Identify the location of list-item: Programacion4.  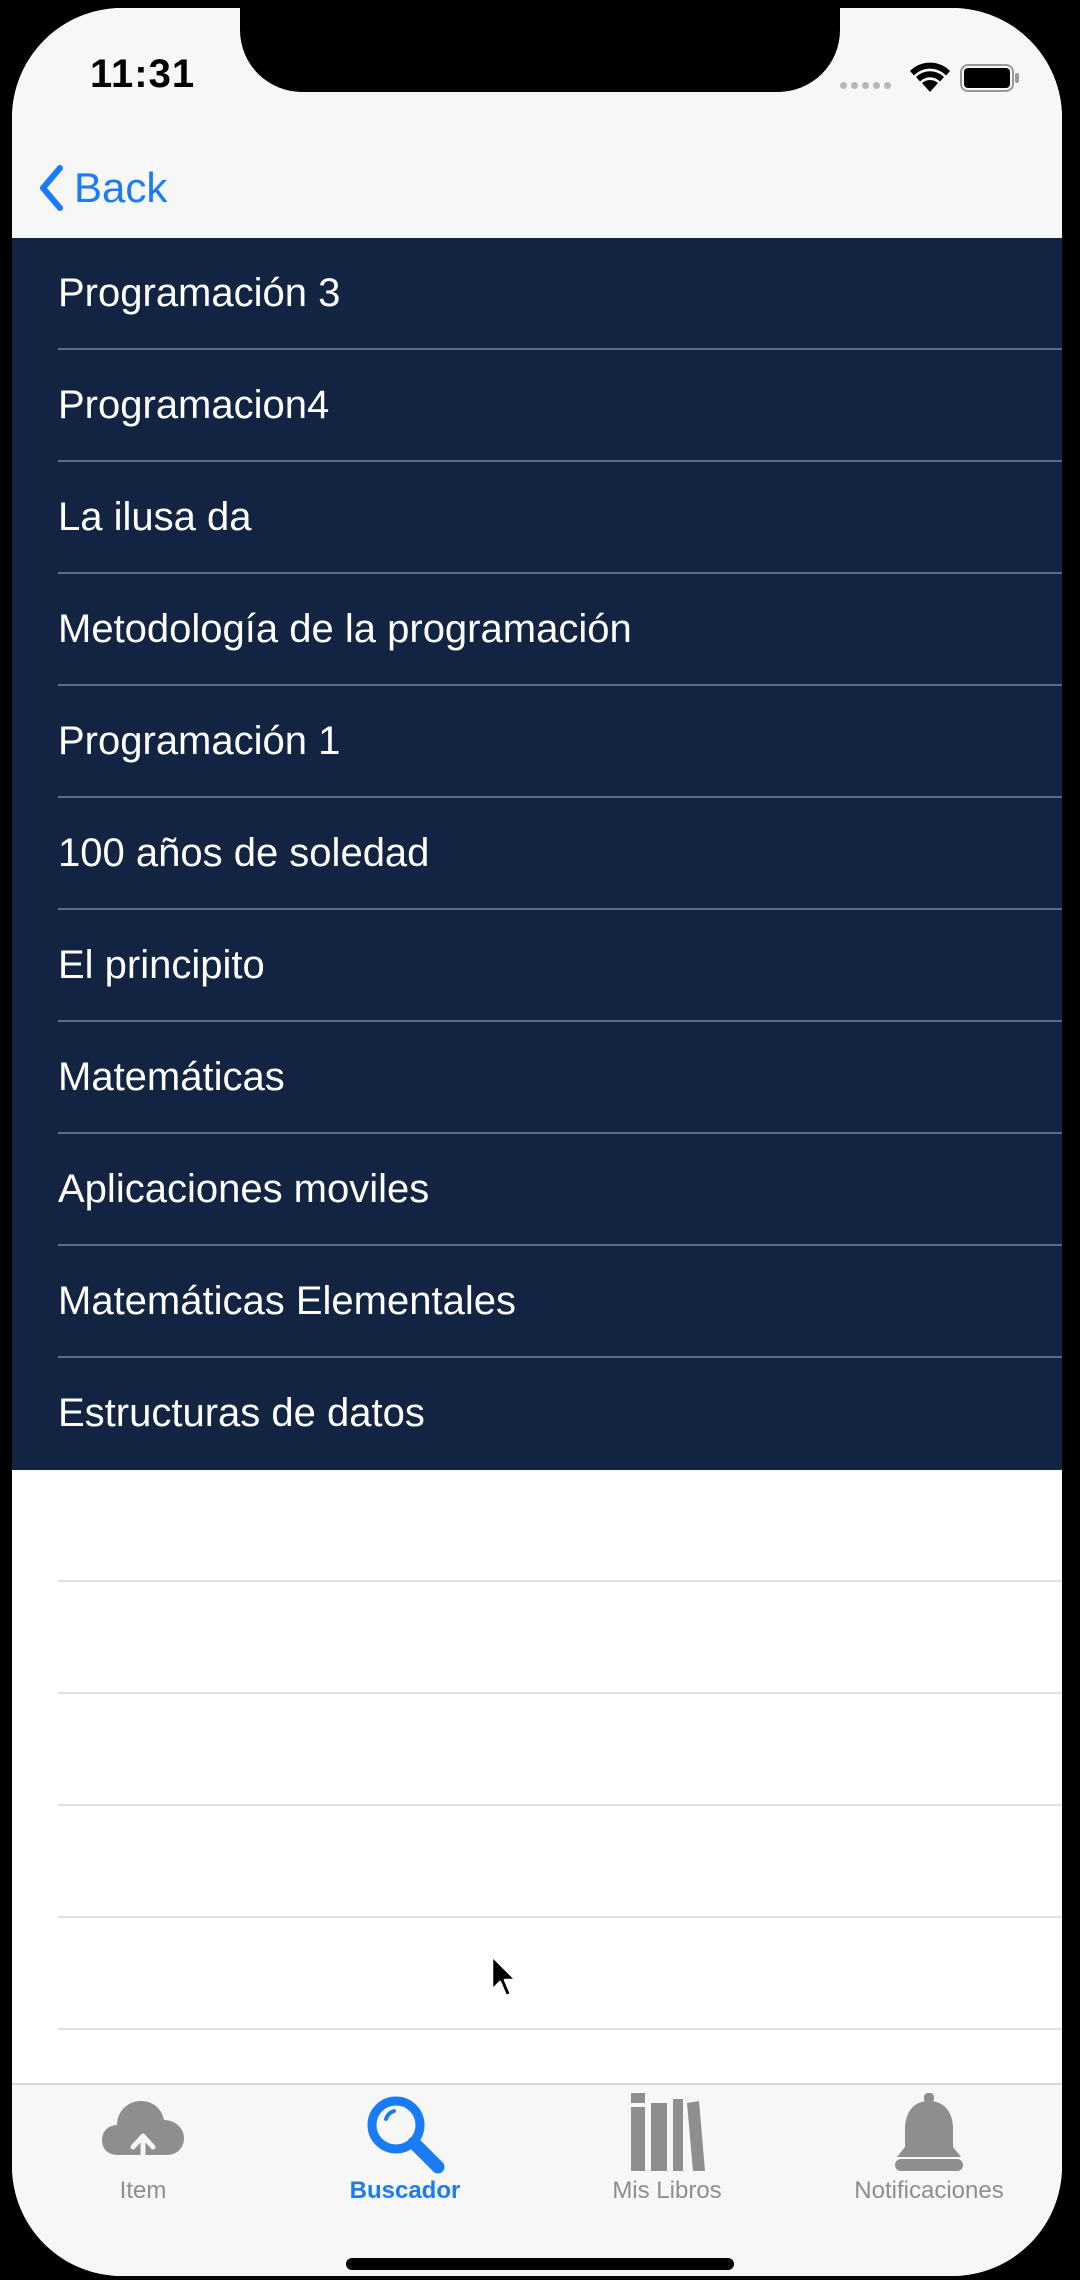
(537, 406).